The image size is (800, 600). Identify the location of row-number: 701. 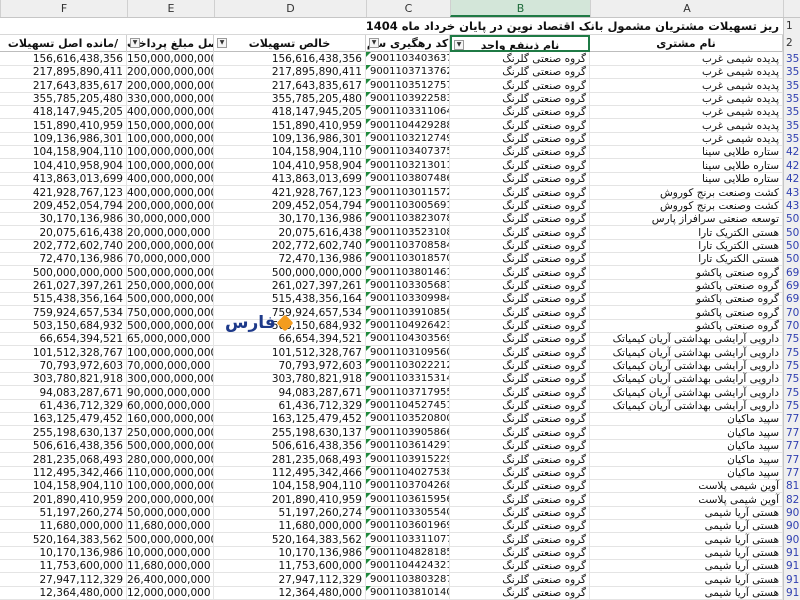
(791, 313).